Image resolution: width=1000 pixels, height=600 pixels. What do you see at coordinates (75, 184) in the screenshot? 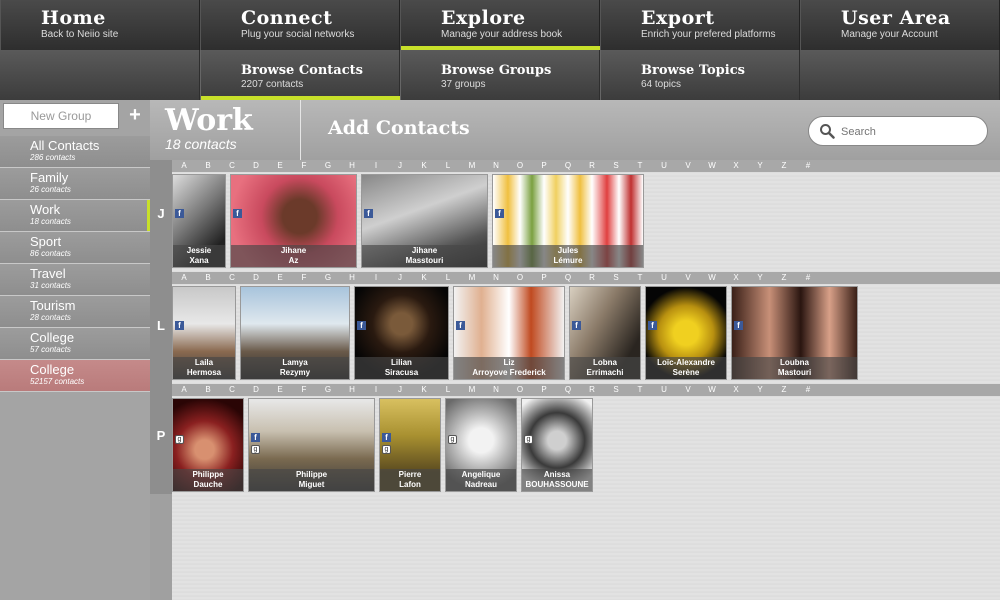
I see `group-item: Family 26 contacts` at bounding box center [75, 184].